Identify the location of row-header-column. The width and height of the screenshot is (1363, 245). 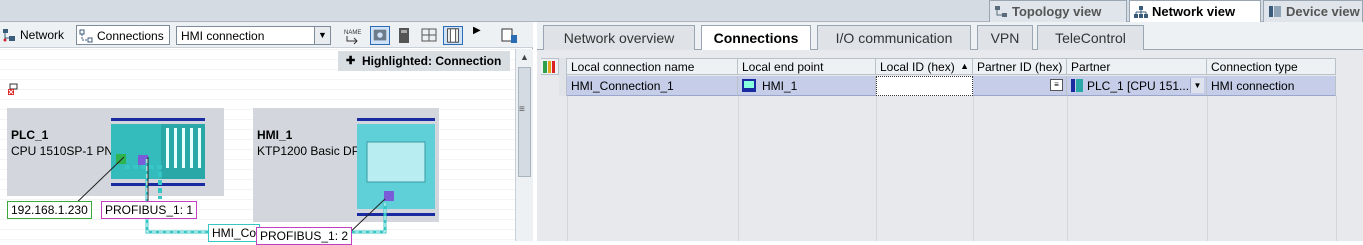
(563, 77).